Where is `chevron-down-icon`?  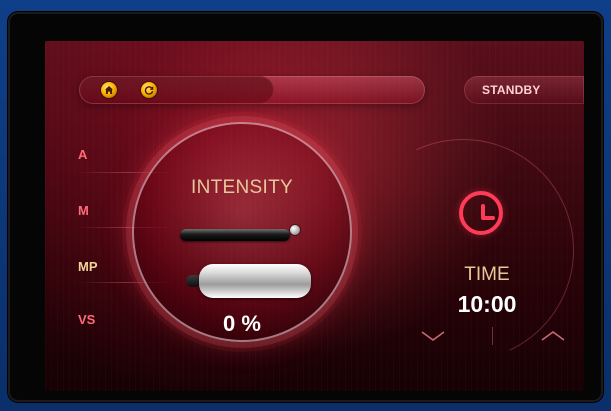 chevron-down-icon is located at coordinates (433, 336).